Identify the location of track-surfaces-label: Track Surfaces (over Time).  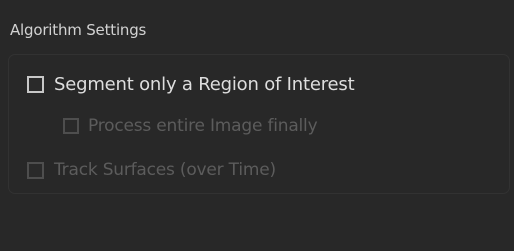
(165, 170).